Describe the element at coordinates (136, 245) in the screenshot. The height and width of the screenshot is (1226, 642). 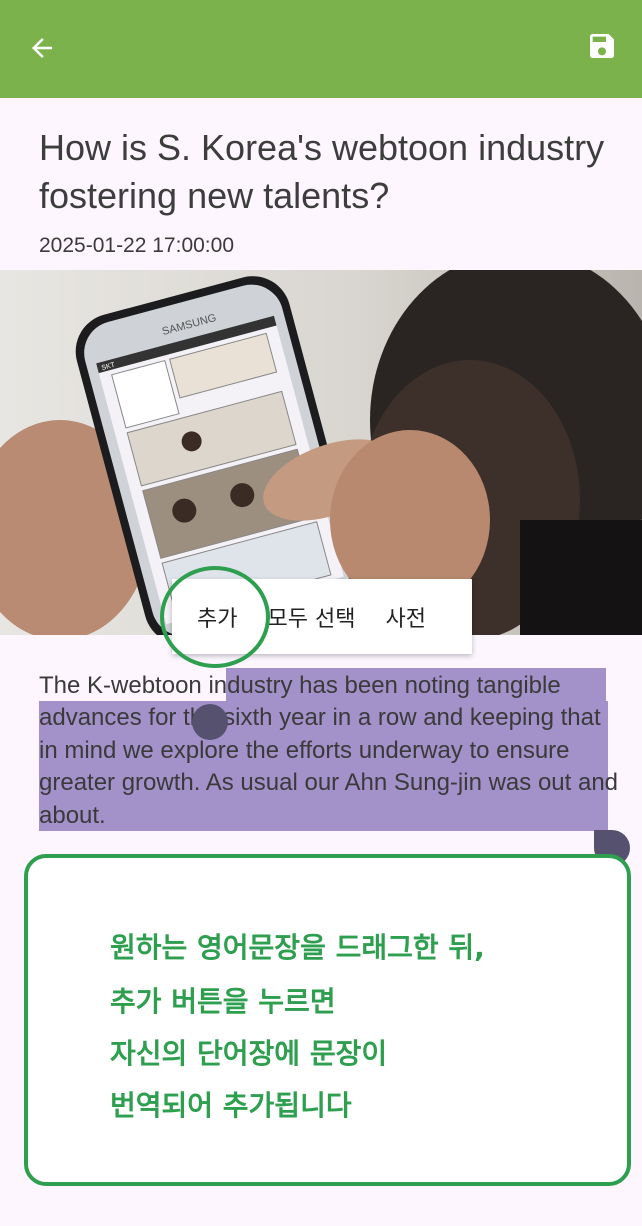
I see `article-date: 2025-01-22 17:00:00` at that location.